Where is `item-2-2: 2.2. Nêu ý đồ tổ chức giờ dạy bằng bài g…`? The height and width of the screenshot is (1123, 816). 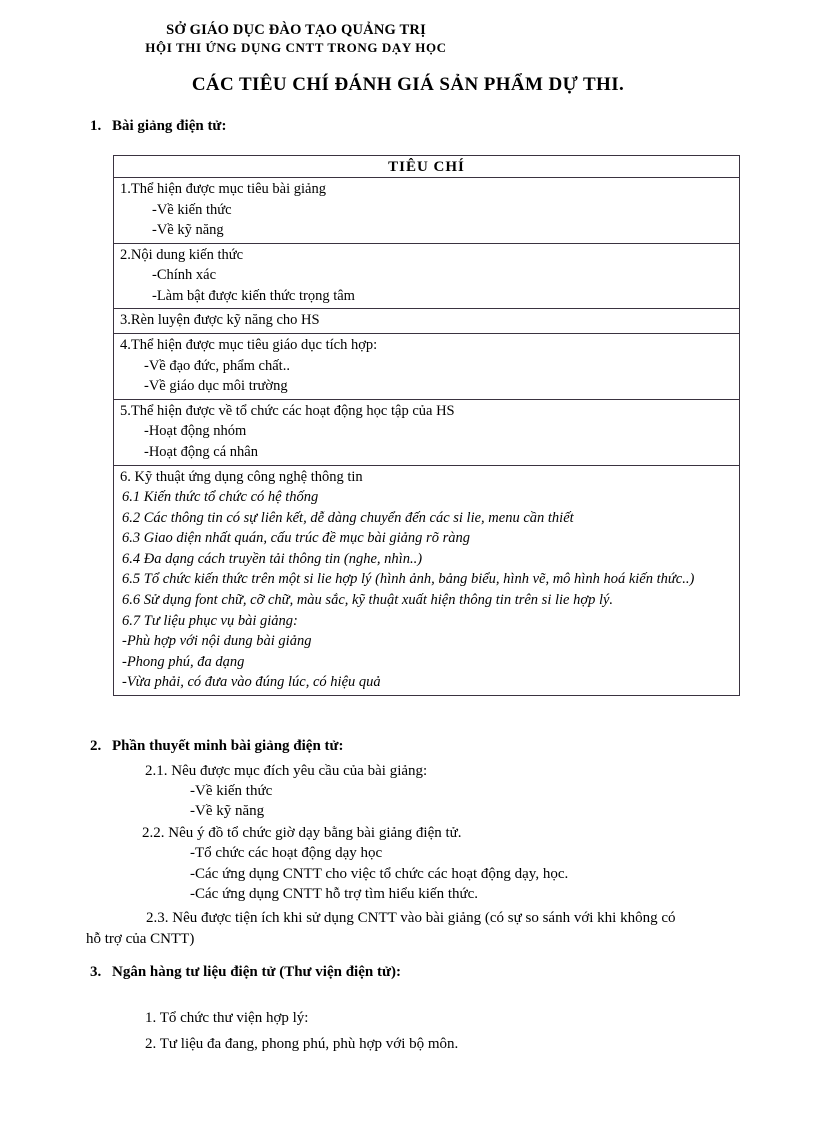
item-2-2: 2.2. Nêu ý đồ tổ chức giờ dạy bằng bài g… is located at coordinates (302, 833).